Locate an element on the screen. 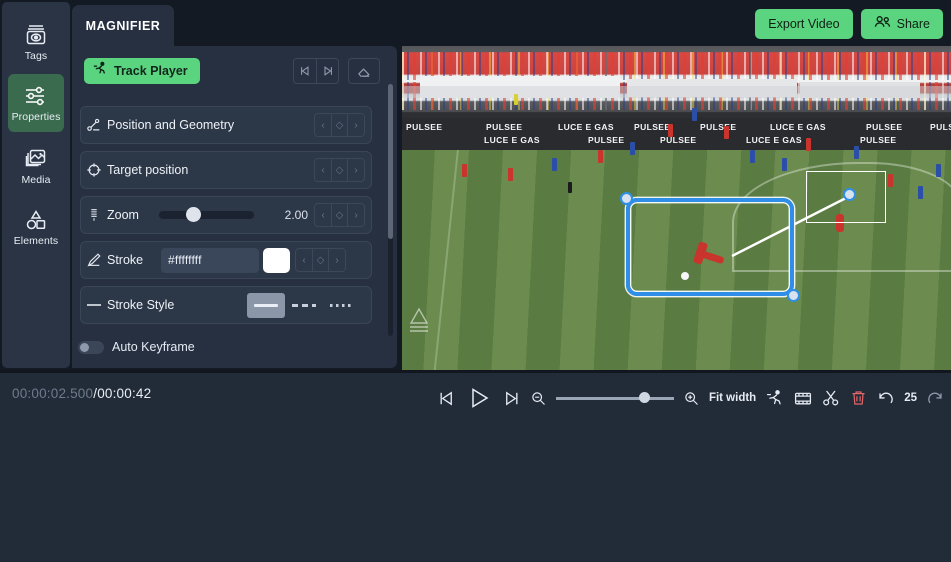  stroke-style-options is located at coordinates (304, 305).